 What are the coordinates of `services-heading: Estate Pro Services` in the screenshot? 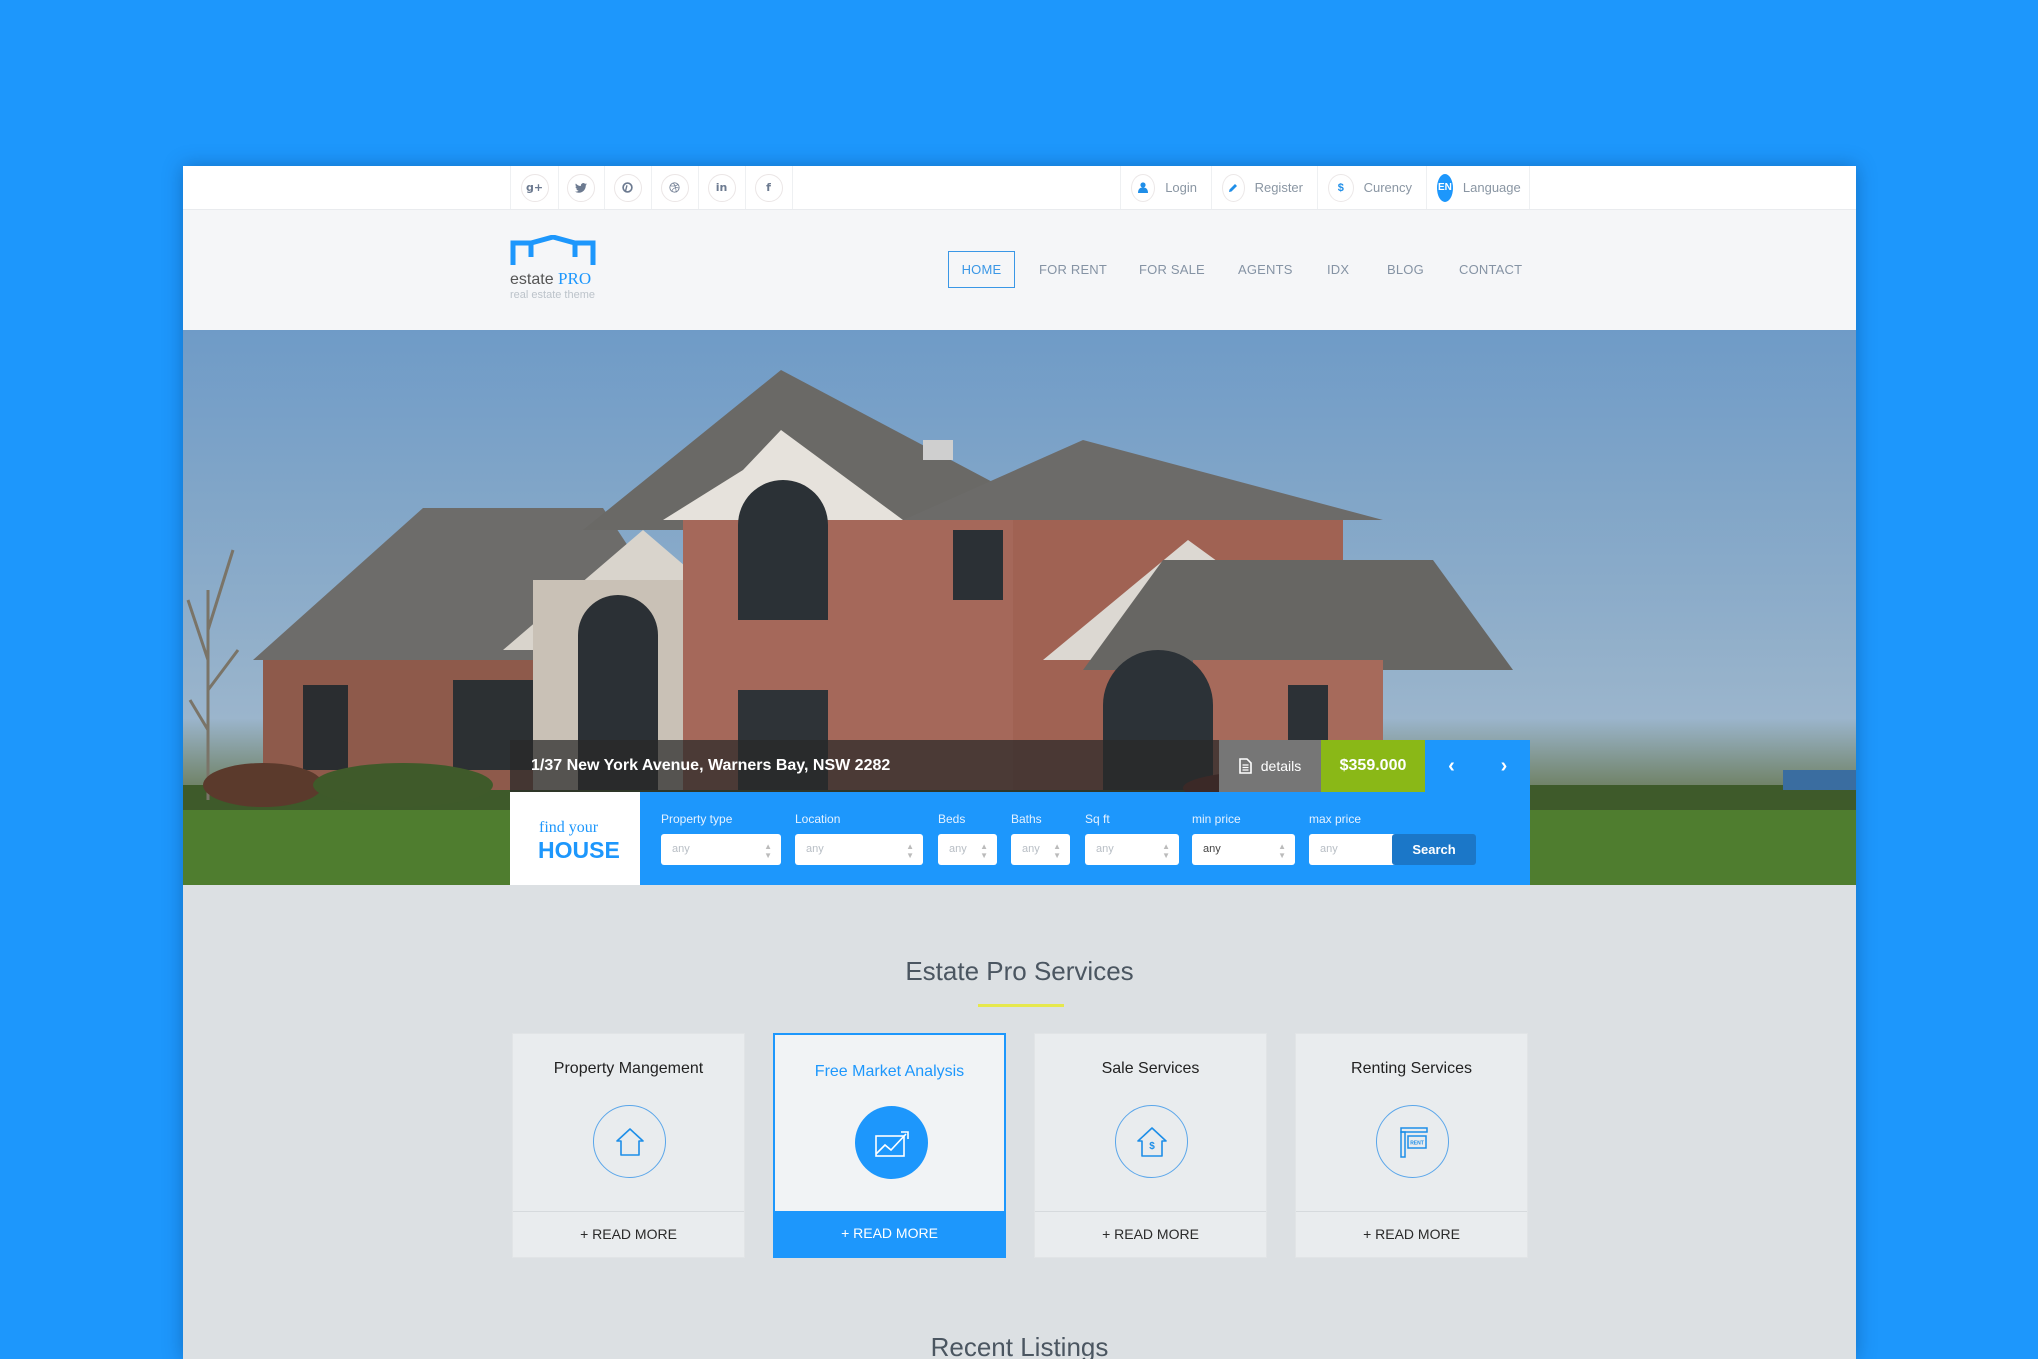 It's located at (1019, 971).